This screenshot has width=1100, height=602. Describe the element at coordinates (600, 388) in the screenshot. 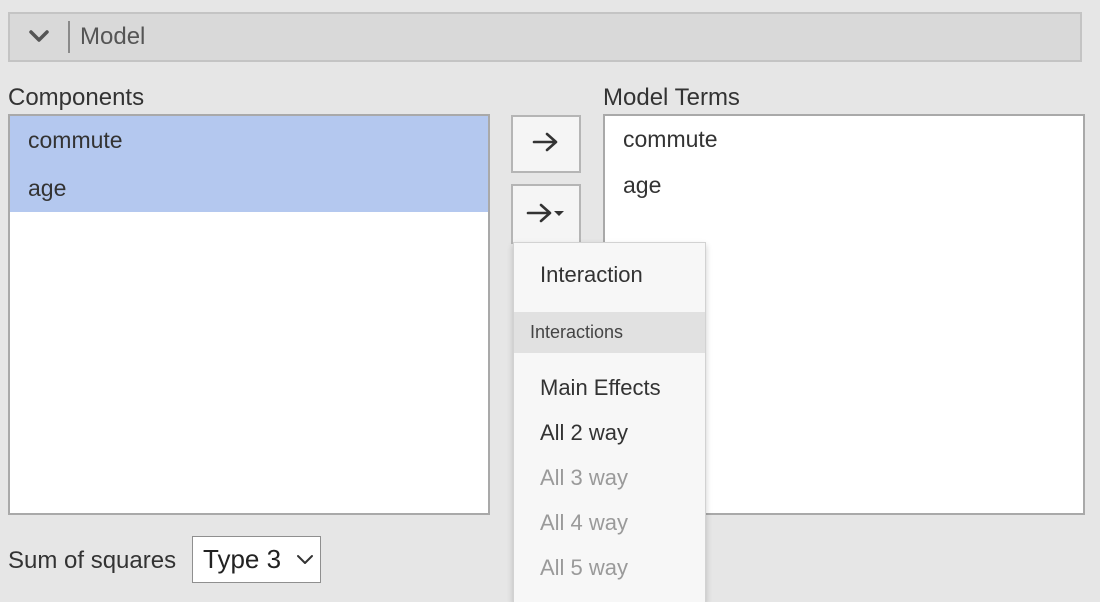

I see `menu-item-main-effects: Main Effects` at that location.